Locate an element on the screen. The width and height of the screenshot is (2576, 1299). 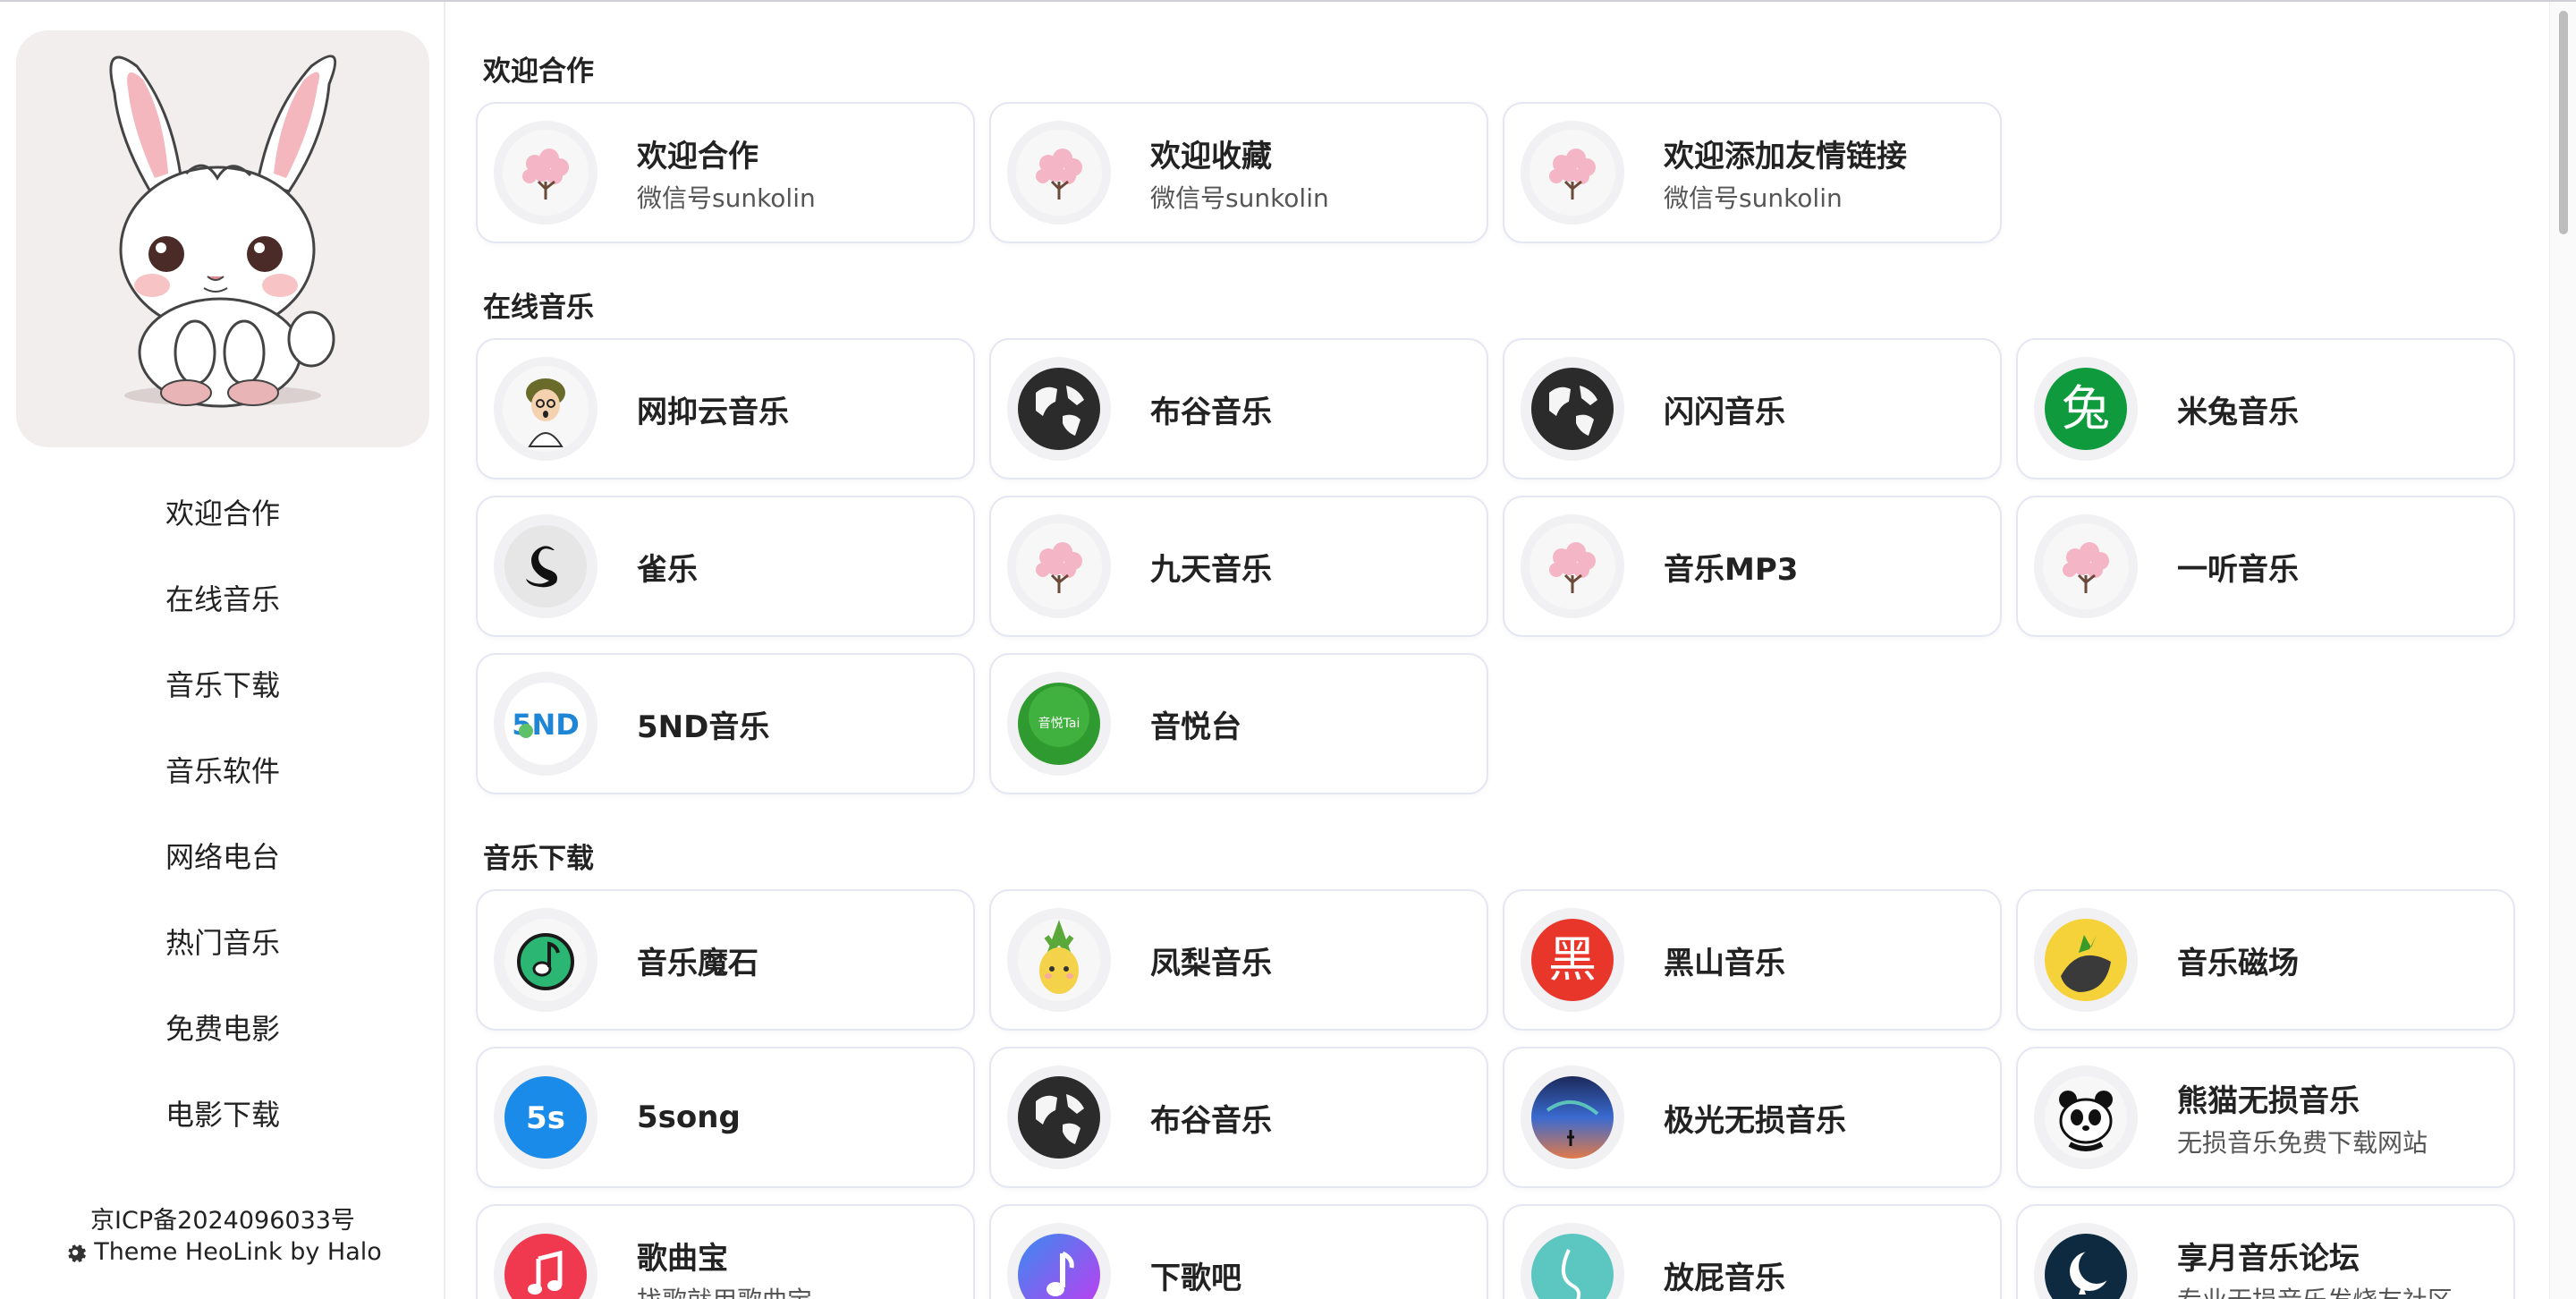
link-card: 黑 黑山音乐 is located at coordinates (1752, 960).